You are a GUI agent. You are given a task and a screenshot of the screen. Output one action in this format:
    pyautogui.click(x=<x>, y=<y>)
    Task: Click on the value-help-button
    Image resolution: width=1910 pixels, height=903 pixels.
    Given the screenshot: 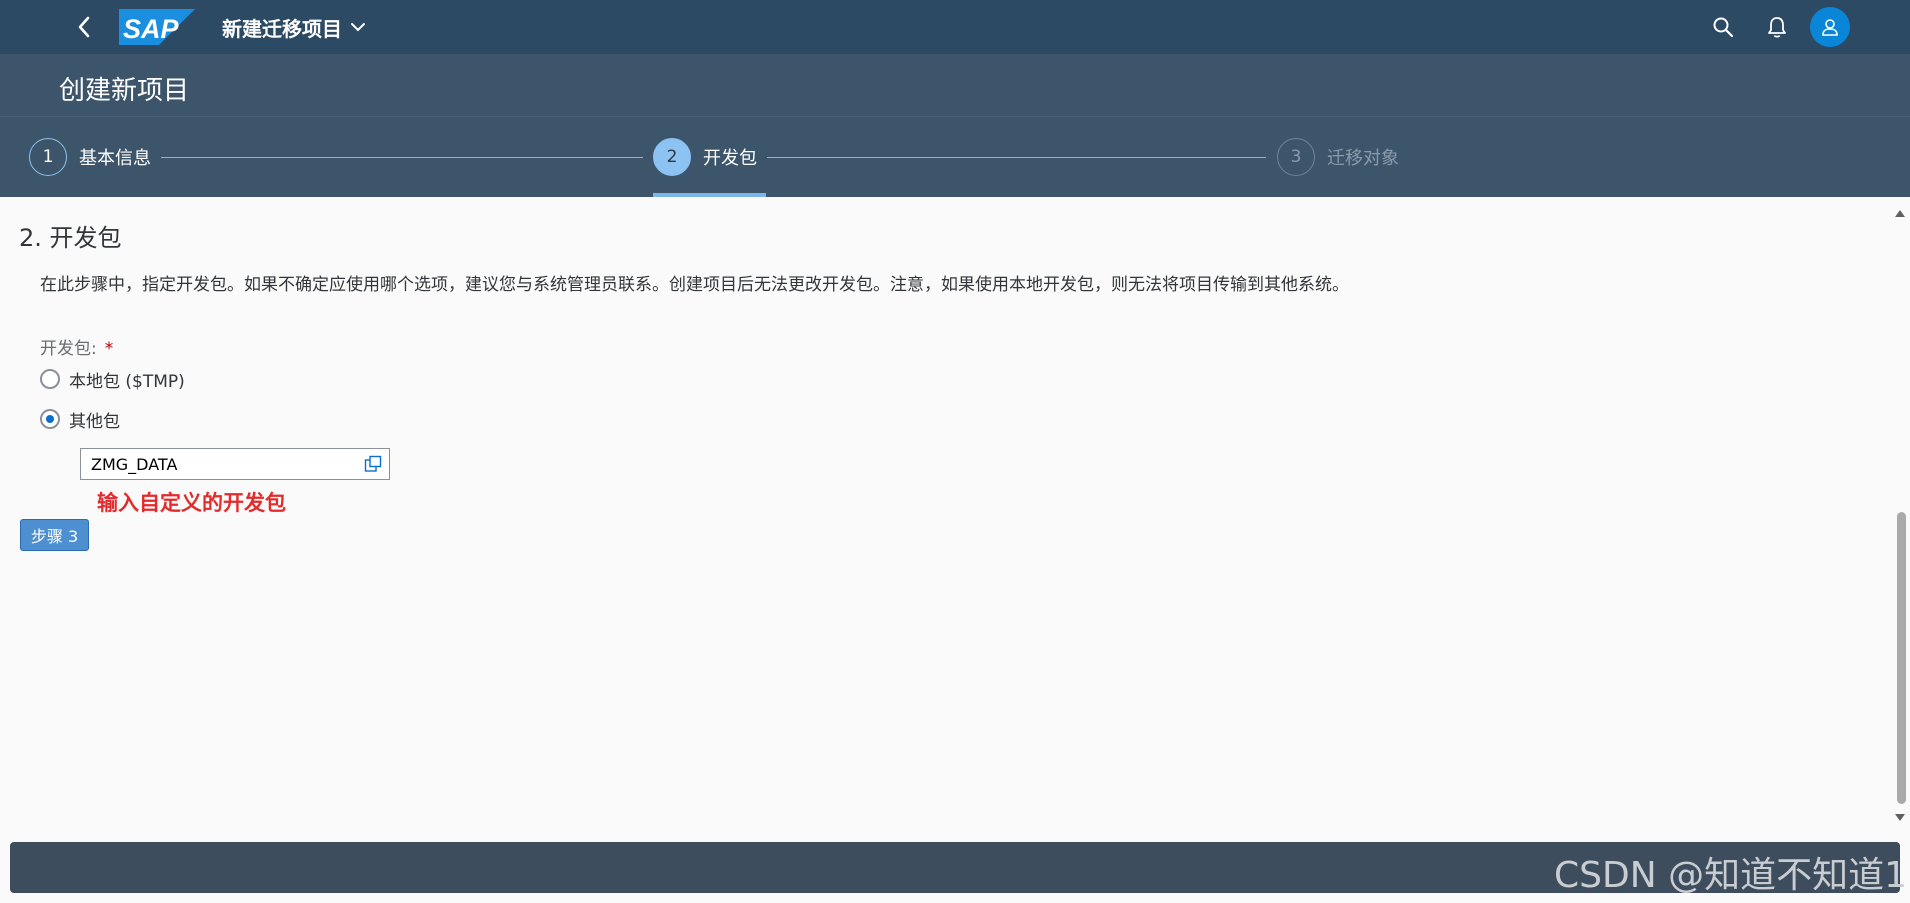 What is the action you would take?
    pyautogui.click(x=373, y=464)
    